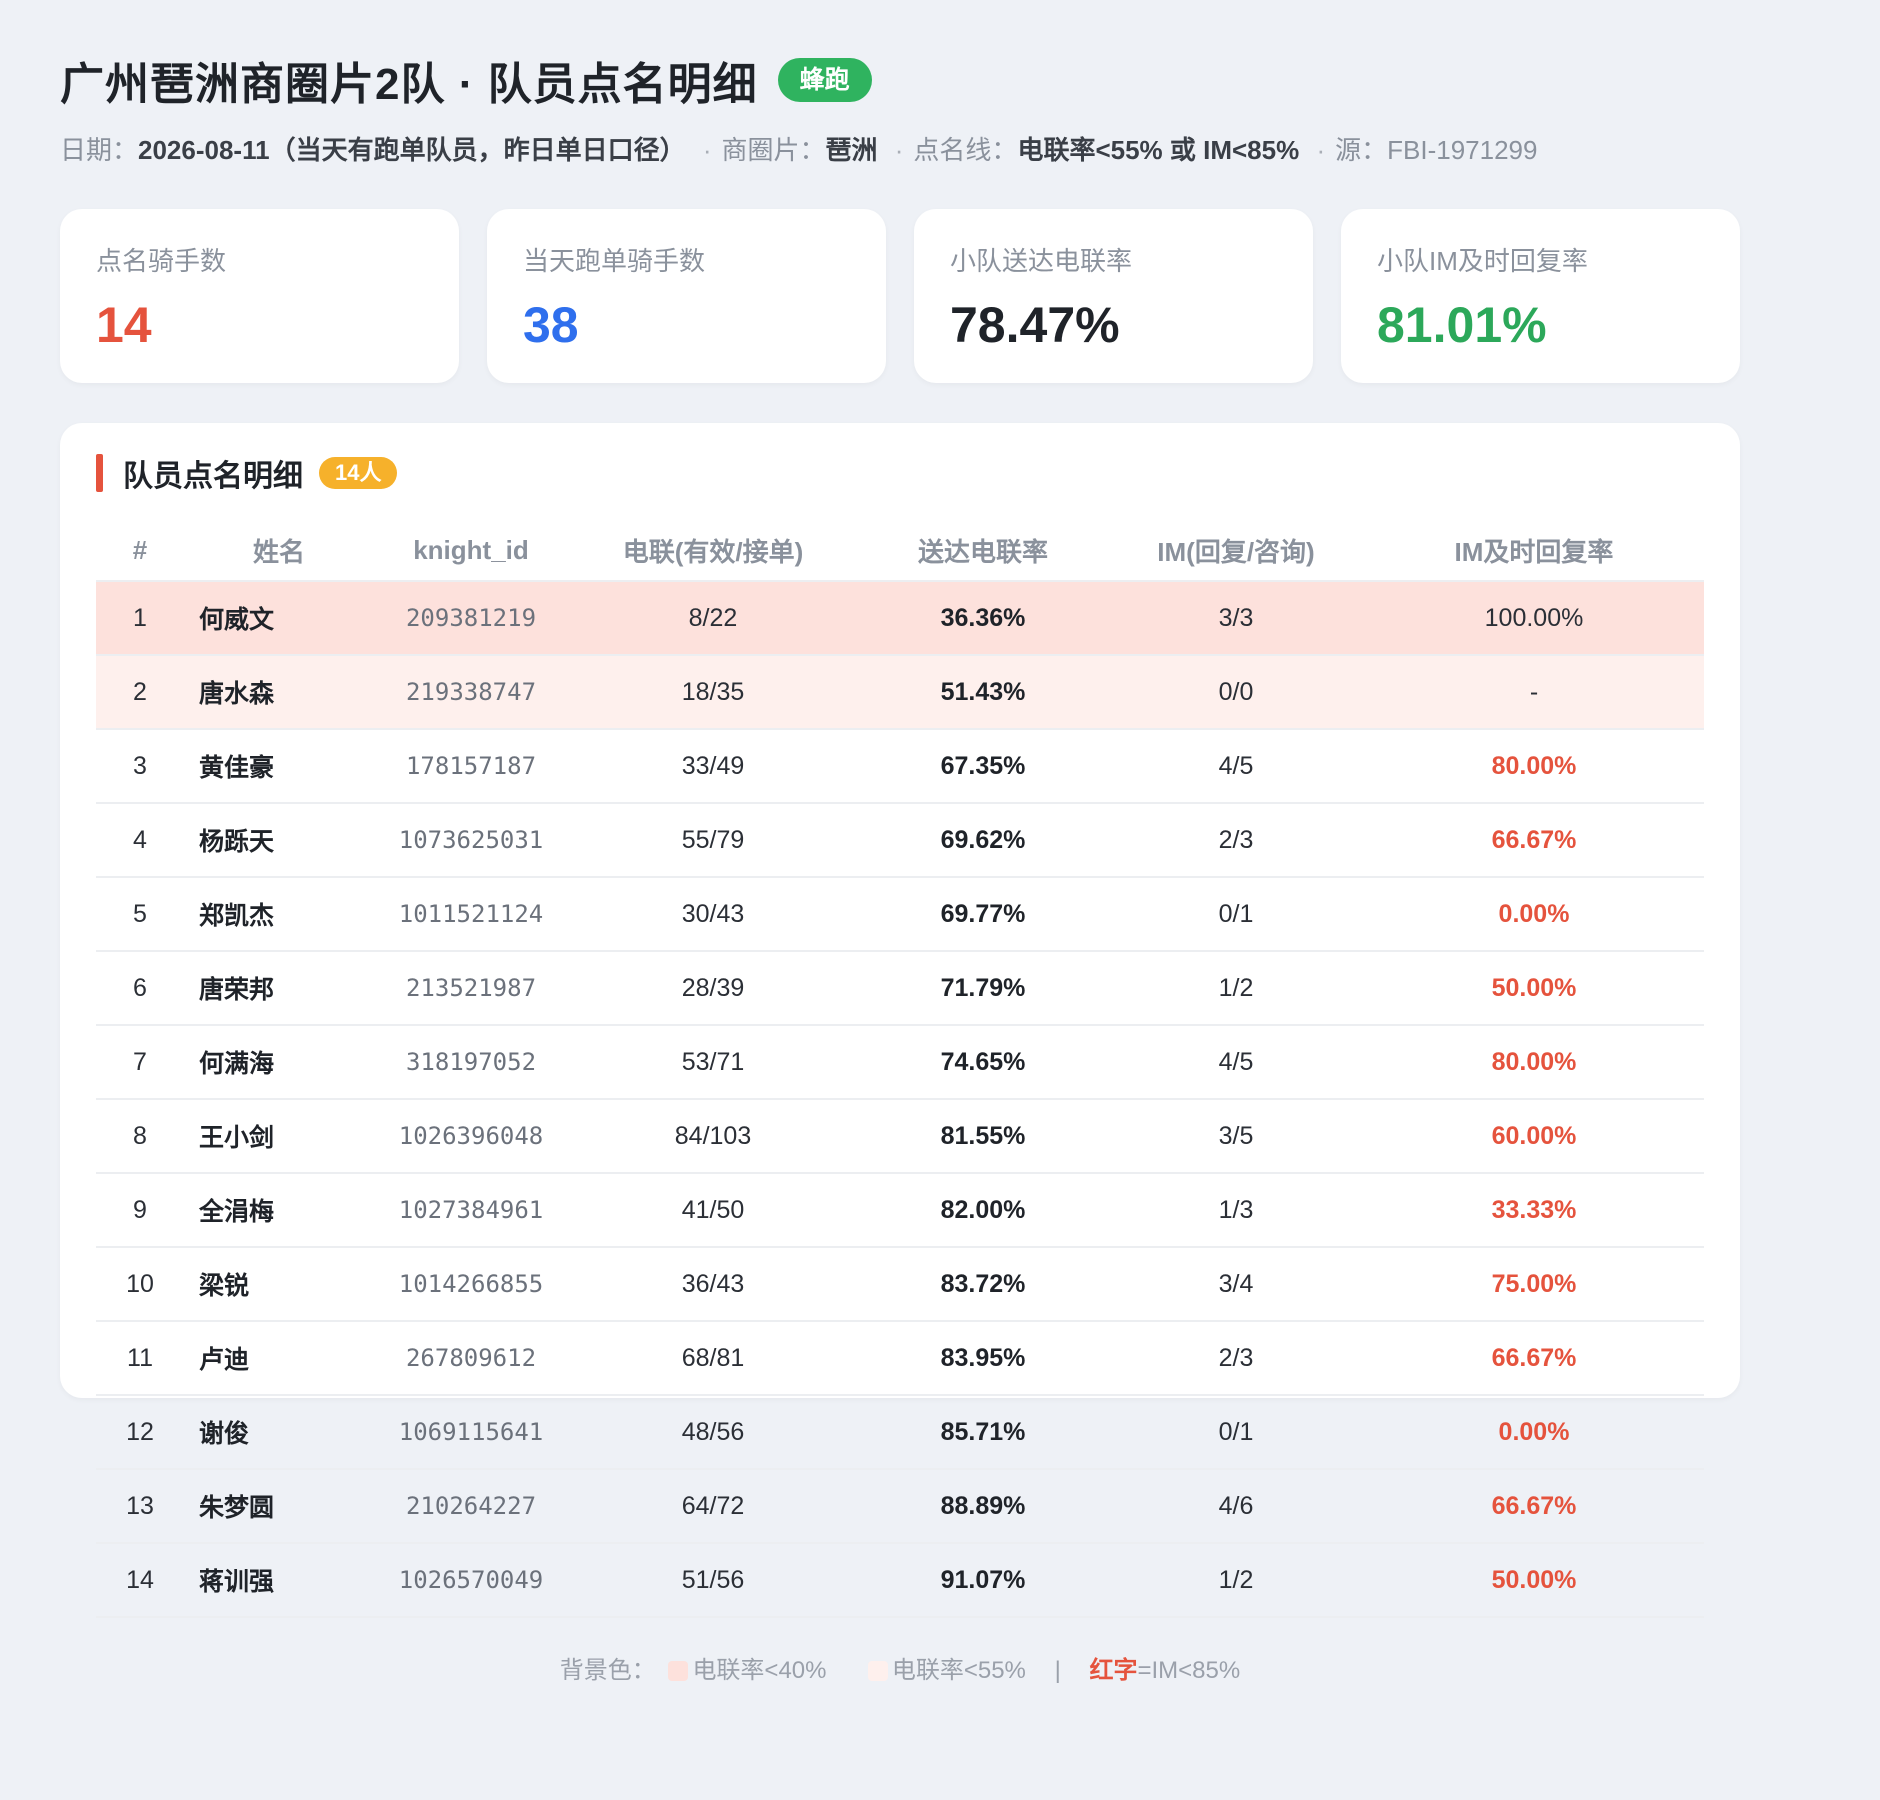  Describe the element at coordinates (279, 914) in the screenshot. I see `cell-name: 郑凯杰` at that location.